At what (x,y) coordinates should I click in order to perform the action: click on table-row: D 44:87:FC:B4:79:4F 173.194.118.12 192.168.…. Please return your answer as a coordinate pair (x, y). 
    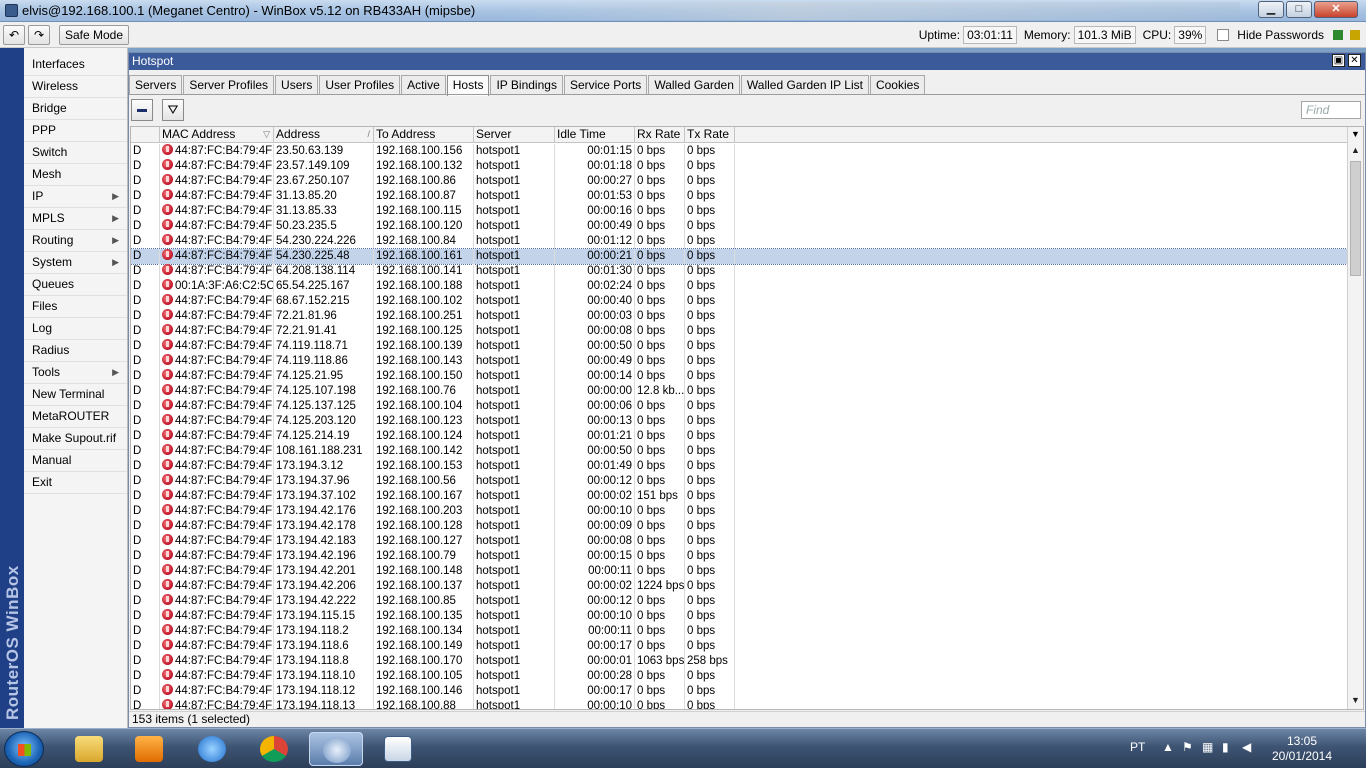
    Looking at the image, I should click on (739, 691).